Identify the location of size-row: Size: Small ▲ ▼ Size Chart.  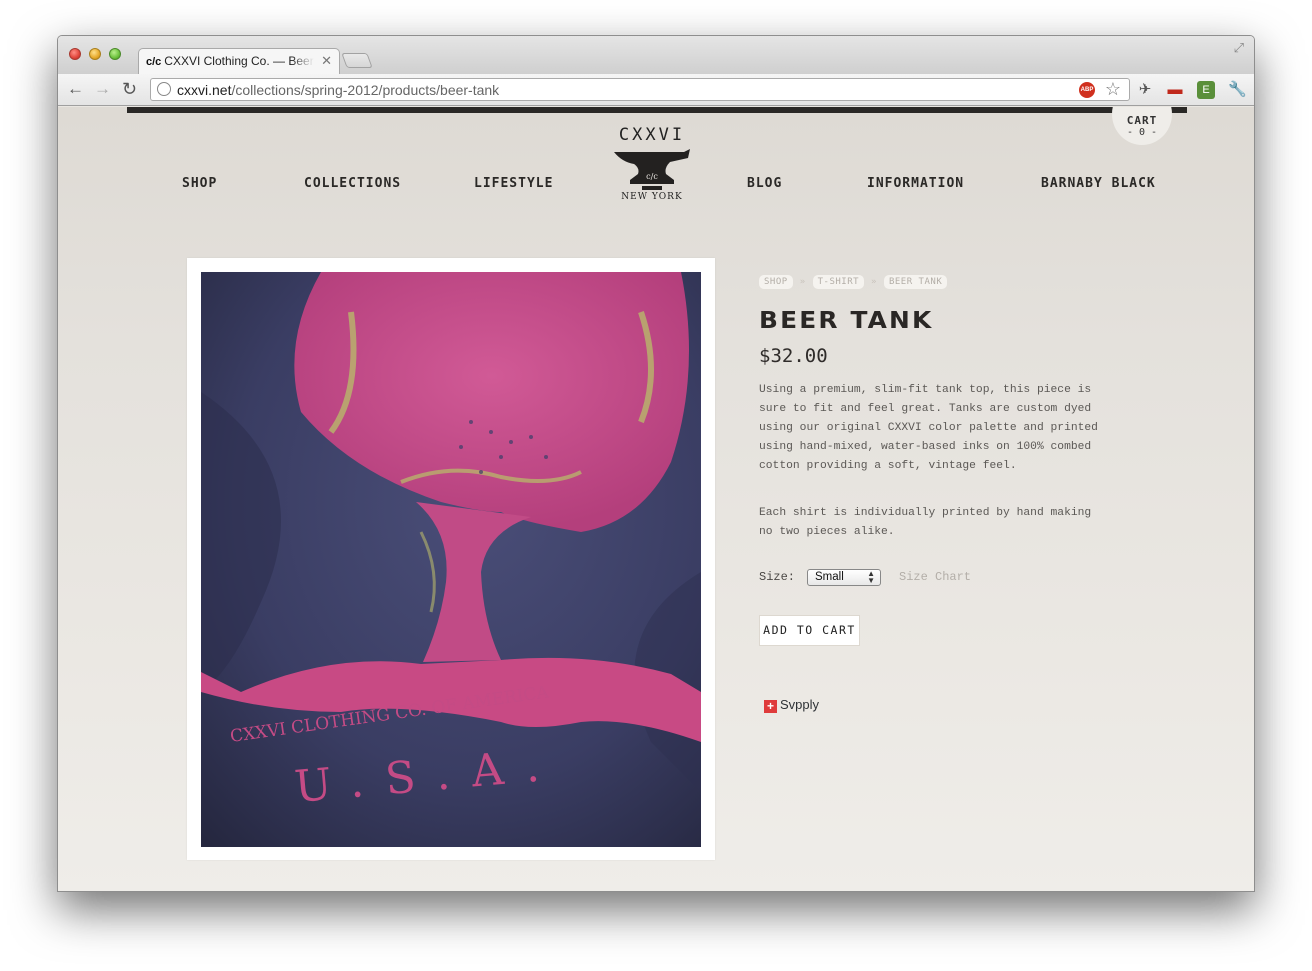
(929, 579).